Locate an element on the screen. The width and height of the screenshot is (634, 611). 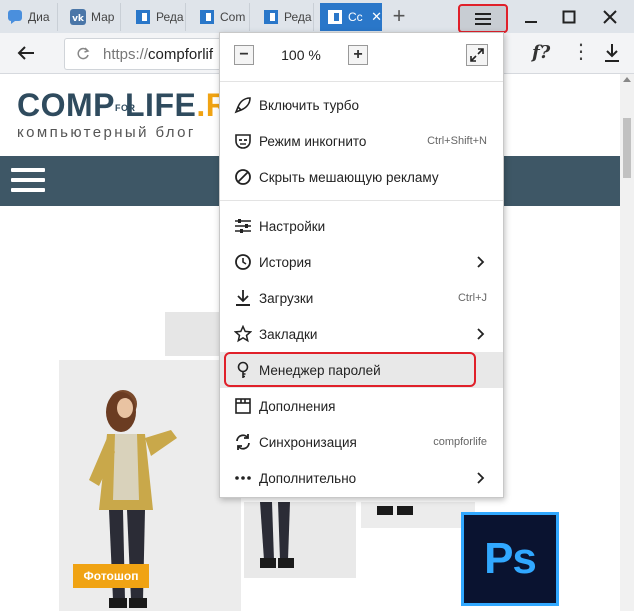
menu-item-label: Менеджер паролей is located at coordinates (320, 370).